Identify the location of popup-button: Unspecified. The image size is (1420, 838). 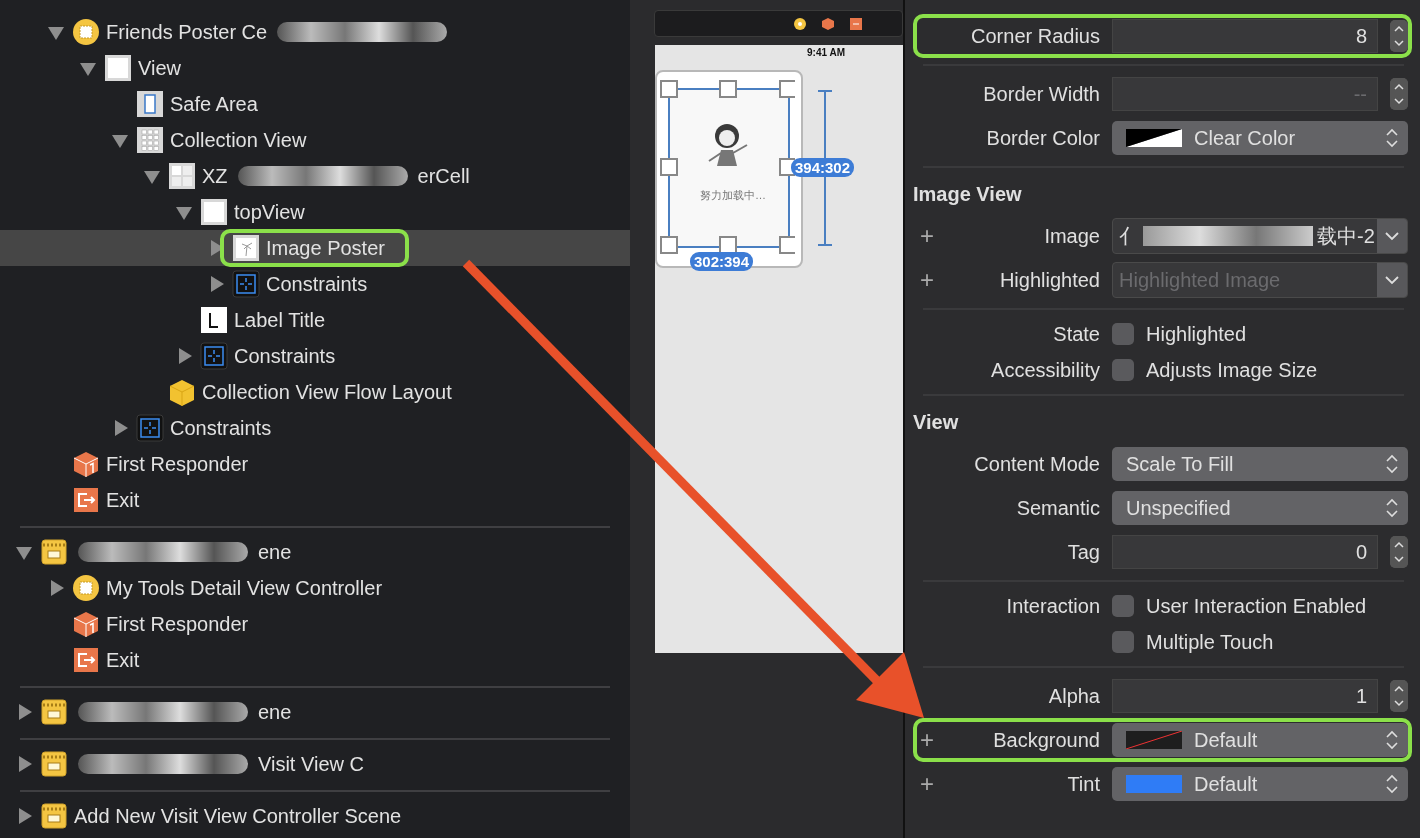
(1260, 508).